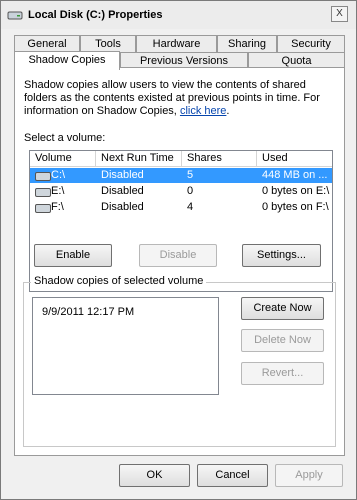 This screenshot has width=357, height=500. Describe the element at coordinates (294, 158) in the screenshot. I see `column-used: Used` at that location.